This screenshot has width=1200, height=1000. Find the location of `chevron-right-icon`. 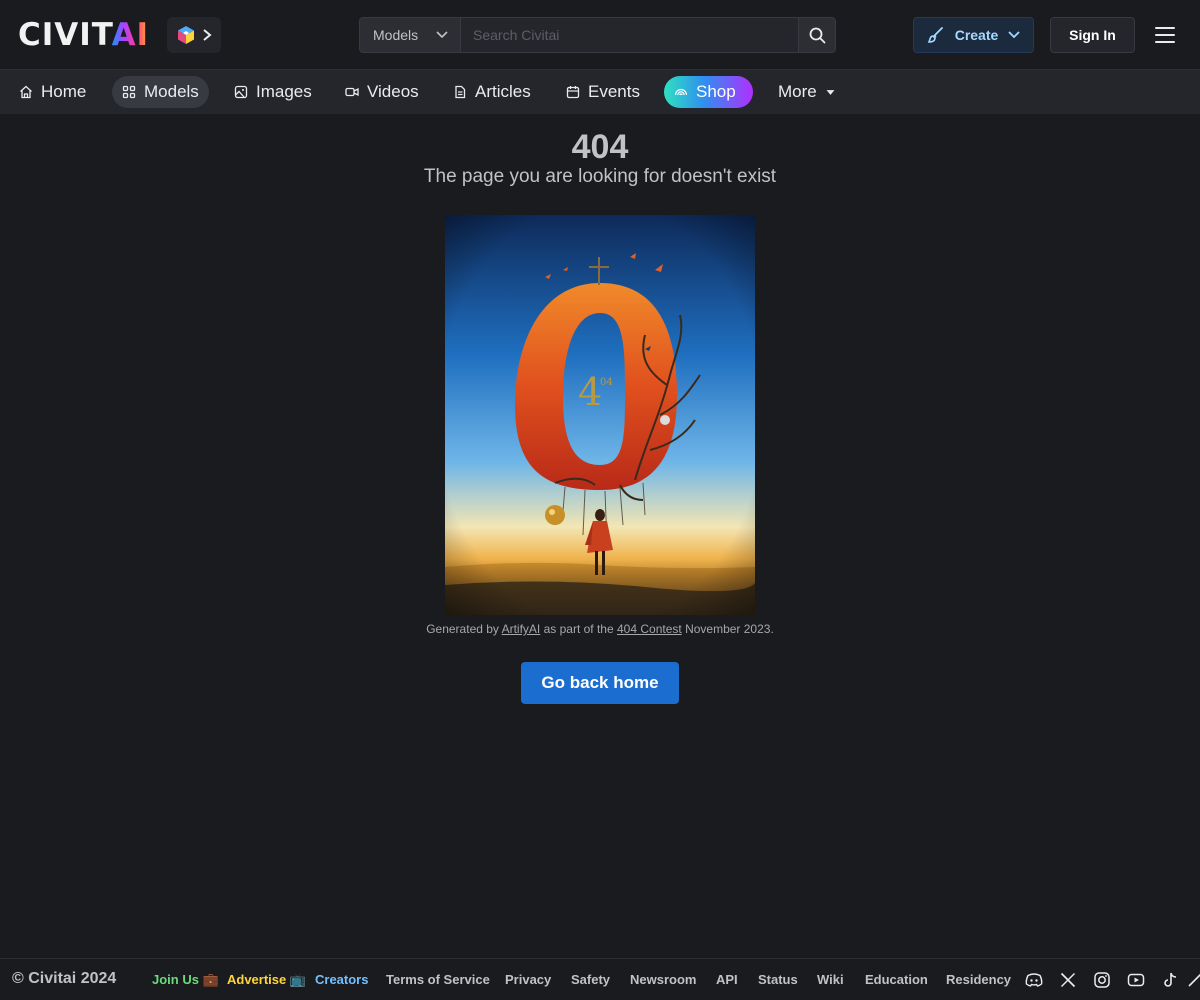

chevron-right-icon is located at coordinates (207, 35).